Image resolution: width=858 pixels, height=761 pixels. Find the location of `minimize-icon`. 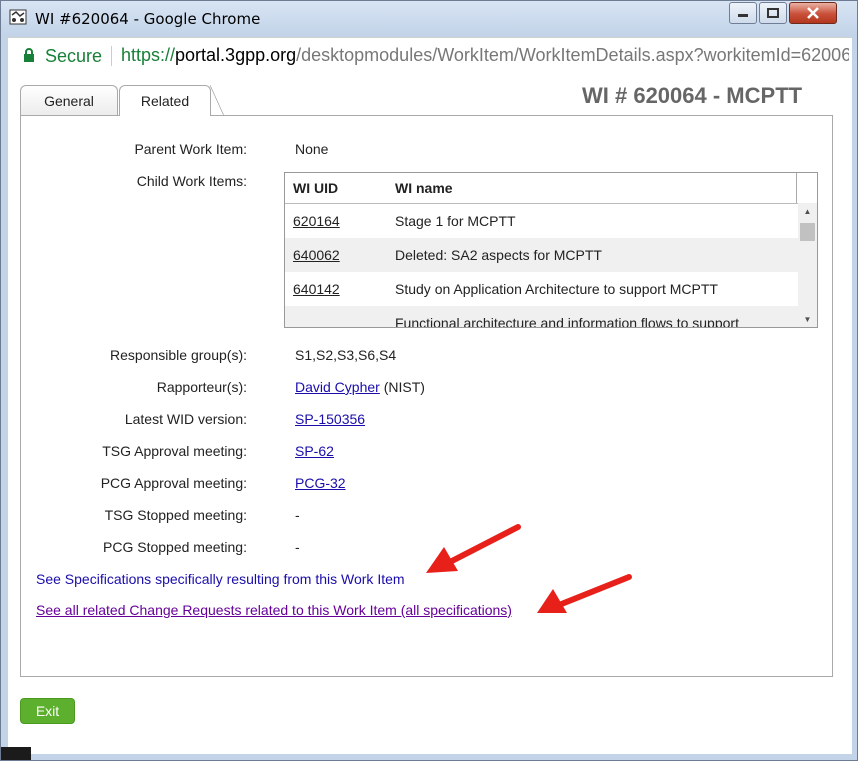

minimize-icon is located at coordinates (743, 15).